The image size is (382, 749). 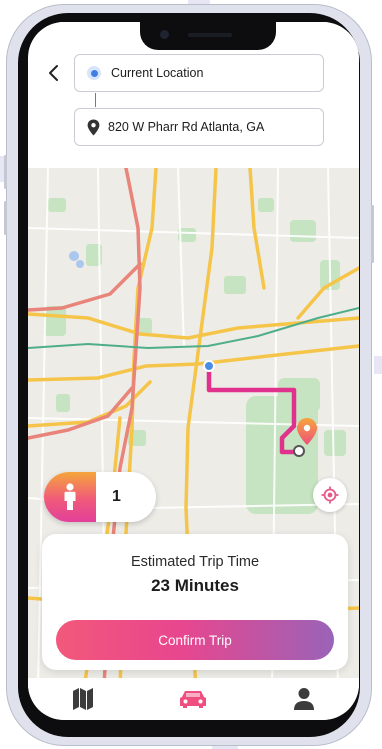 I want to click on background-accent, so click(x=378, y=365).